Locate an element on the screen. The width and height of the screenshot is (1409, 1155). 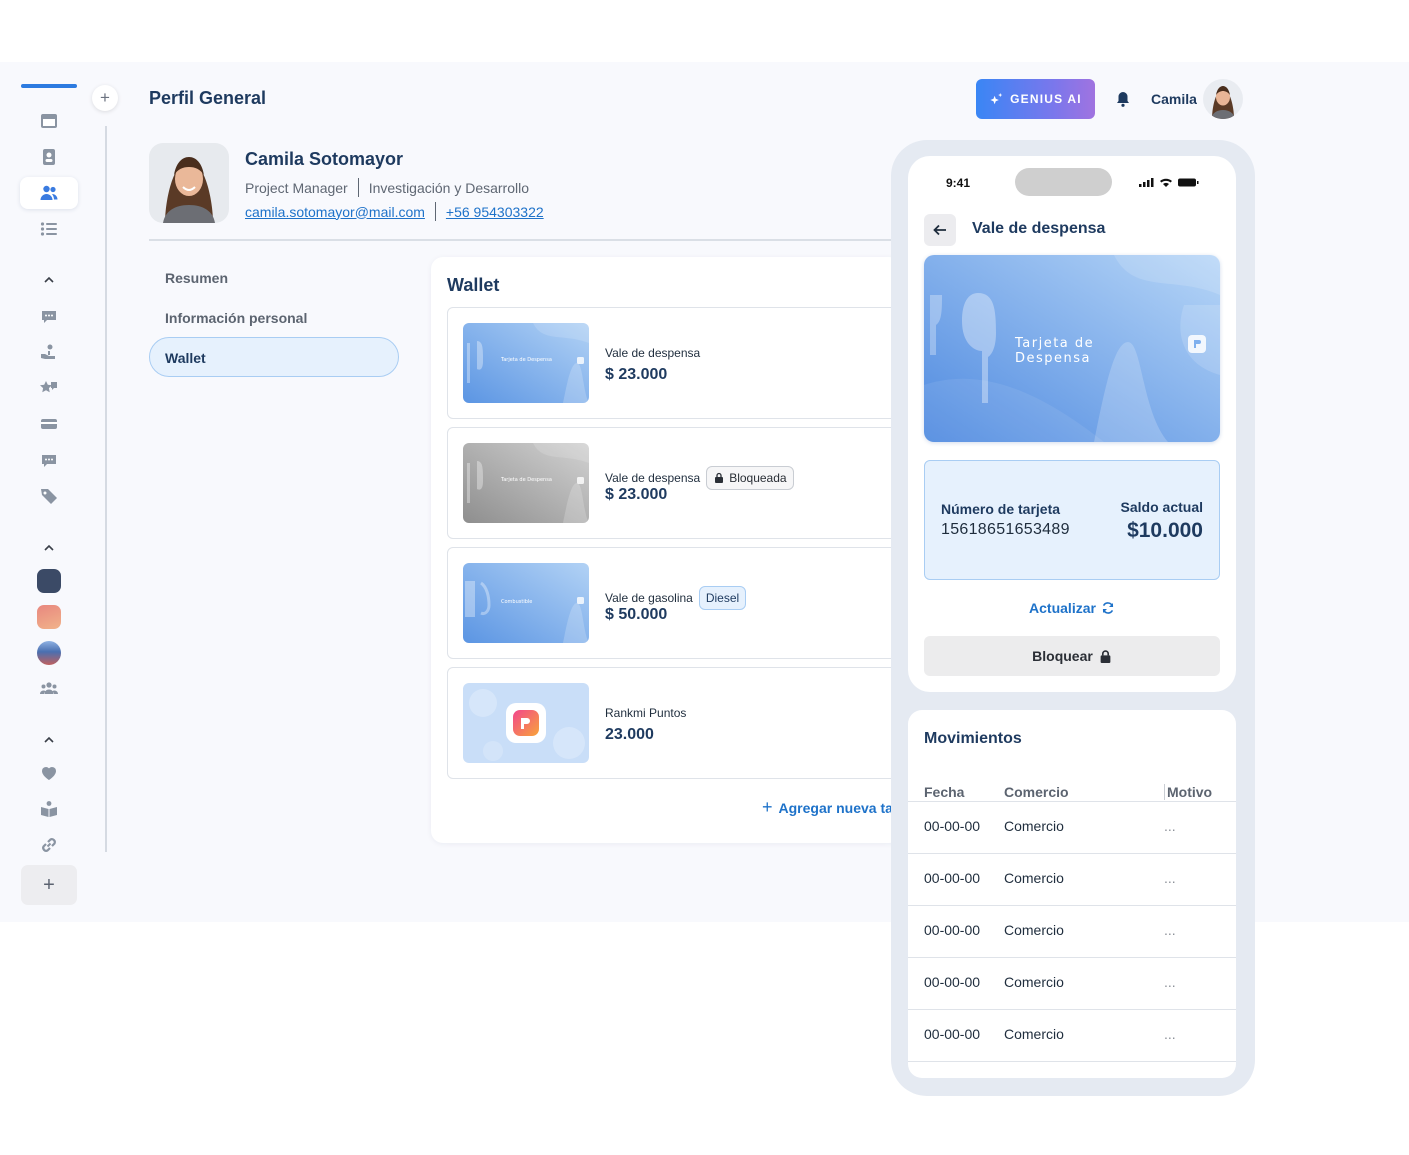
block-card-button: Bloquear is located at coordinates (1072, 656).